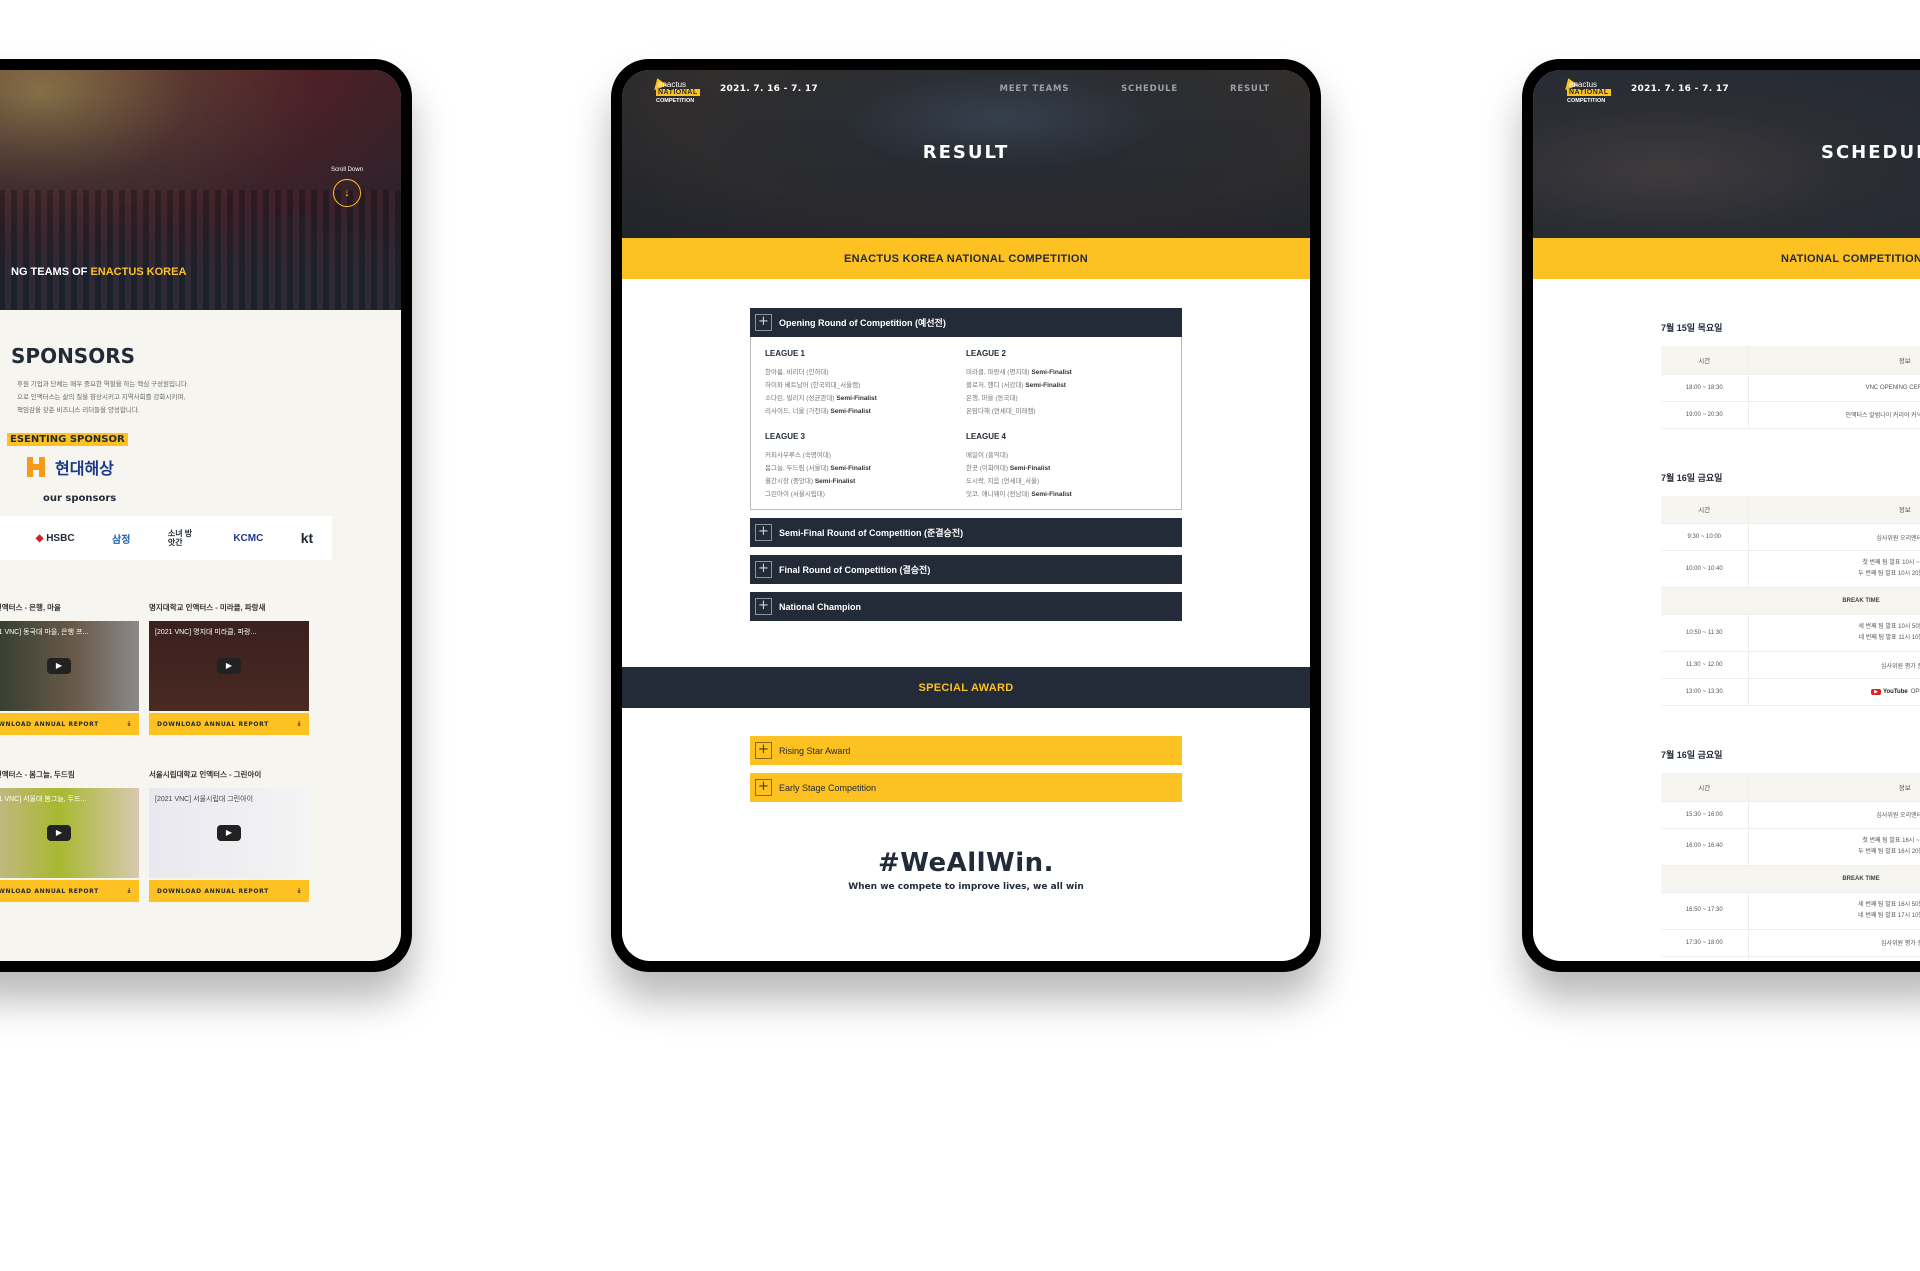 This screenshot has height=1271, width=1920. Describe the element at coordinates (1892, 387) in the screenshot. I see `info-line: VNC OPENING CEREMONY` at that location.